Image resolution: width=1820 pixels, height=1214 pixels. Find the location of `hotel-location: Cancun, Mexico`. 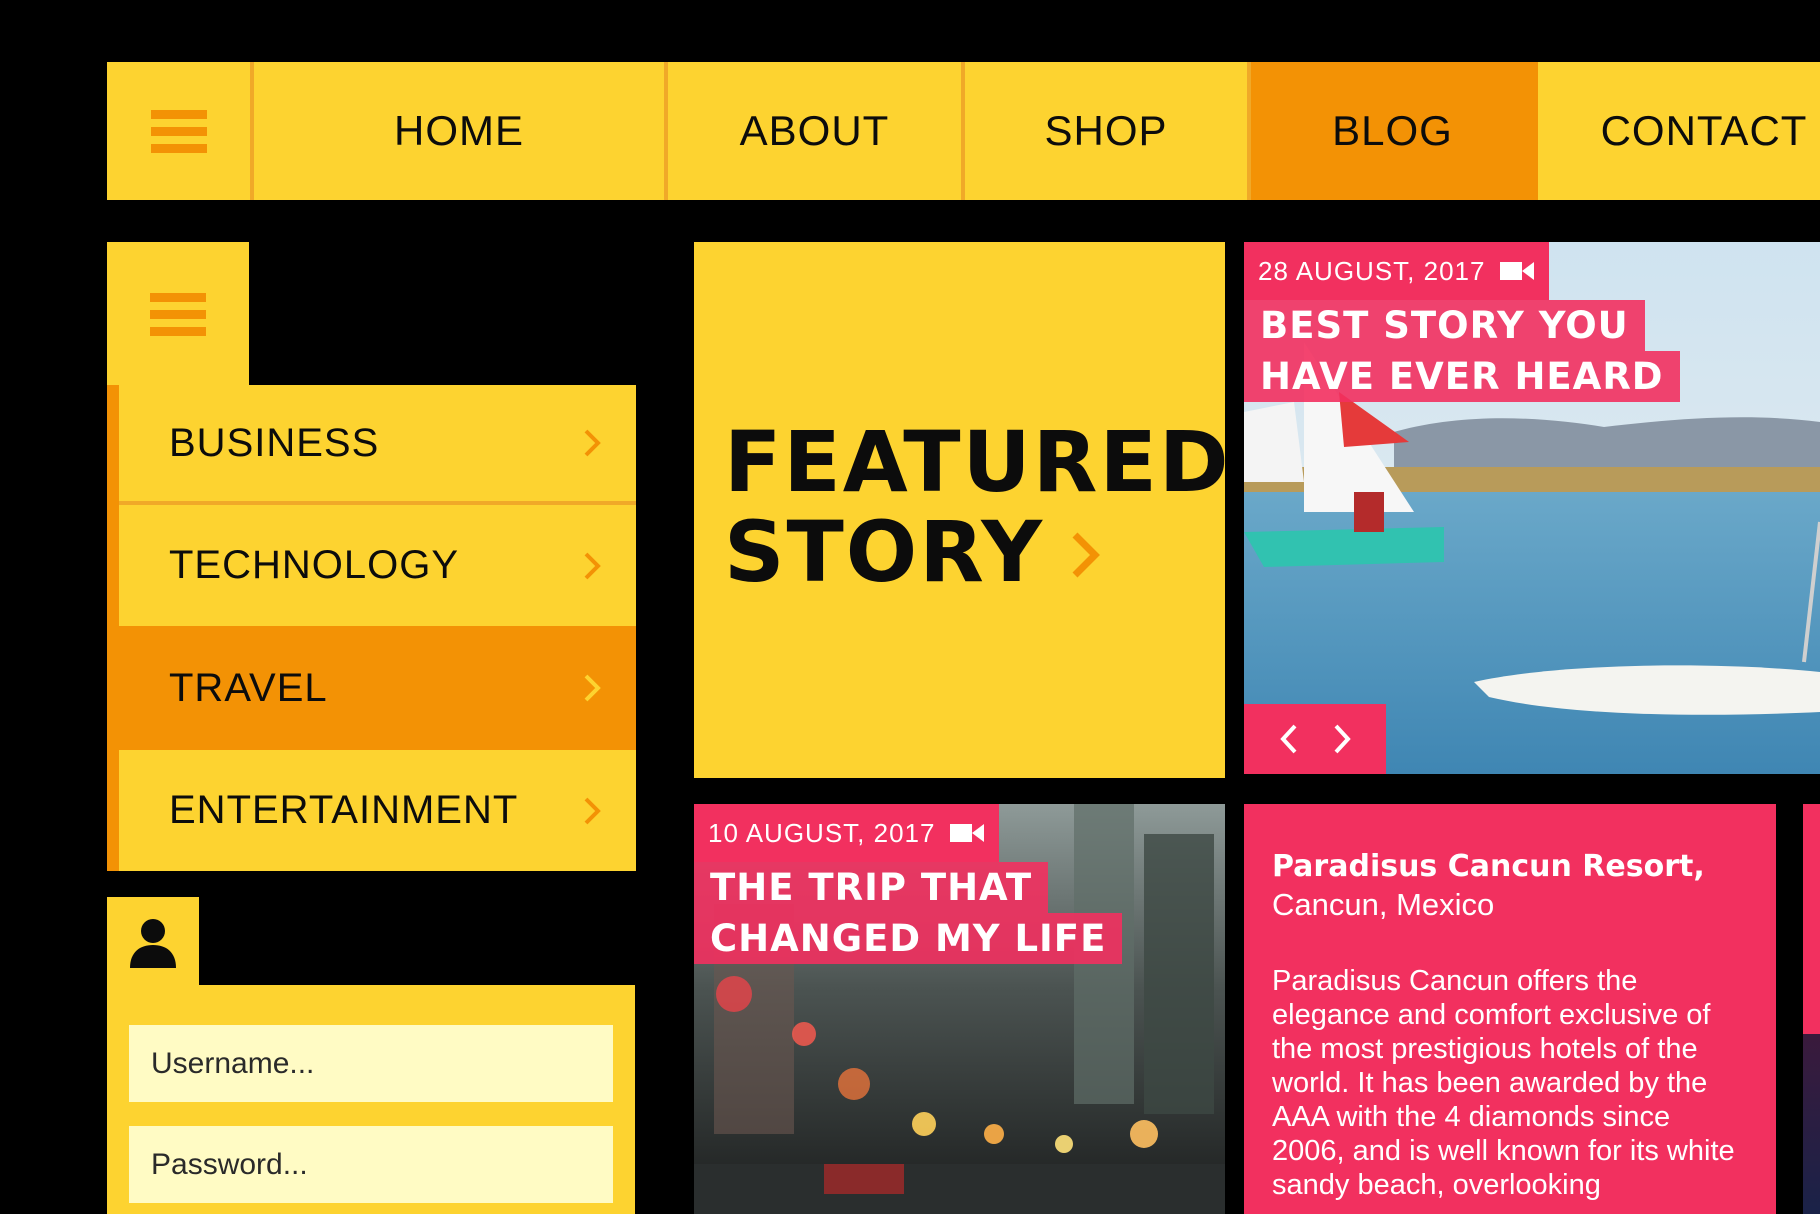

hotel-location: Cancun, Mexico is located at coordinates (1383, 904).